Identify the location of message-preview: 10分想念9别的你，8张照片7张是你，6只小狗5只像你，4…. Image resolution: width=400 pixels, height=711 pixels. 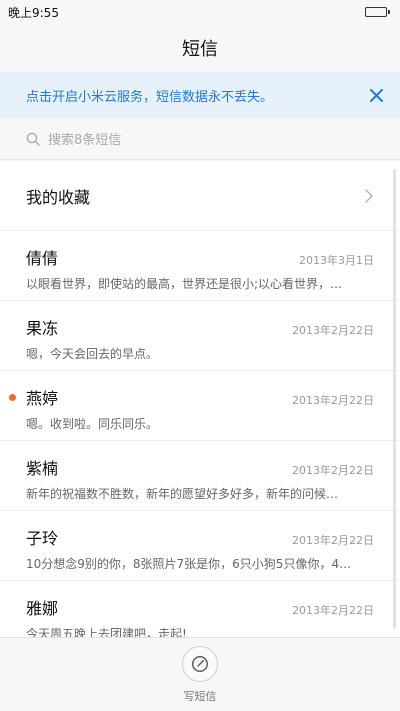
(189, 564).